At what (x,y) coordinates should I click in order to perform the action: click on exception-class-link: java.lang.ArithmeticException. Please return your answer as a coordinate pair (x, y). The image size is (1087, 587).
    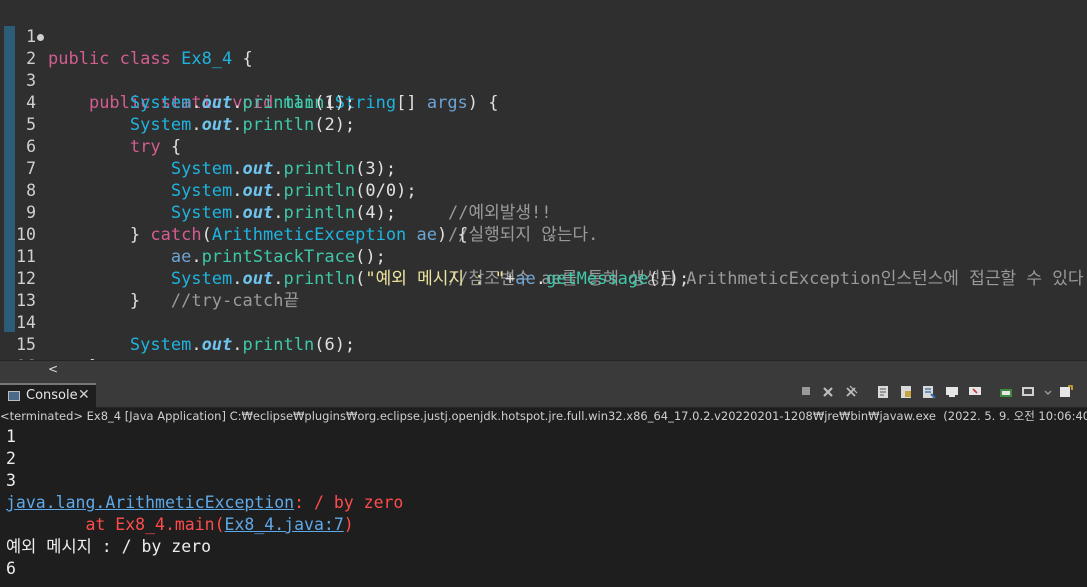
    Looking at the image, I should click on (150, 502).